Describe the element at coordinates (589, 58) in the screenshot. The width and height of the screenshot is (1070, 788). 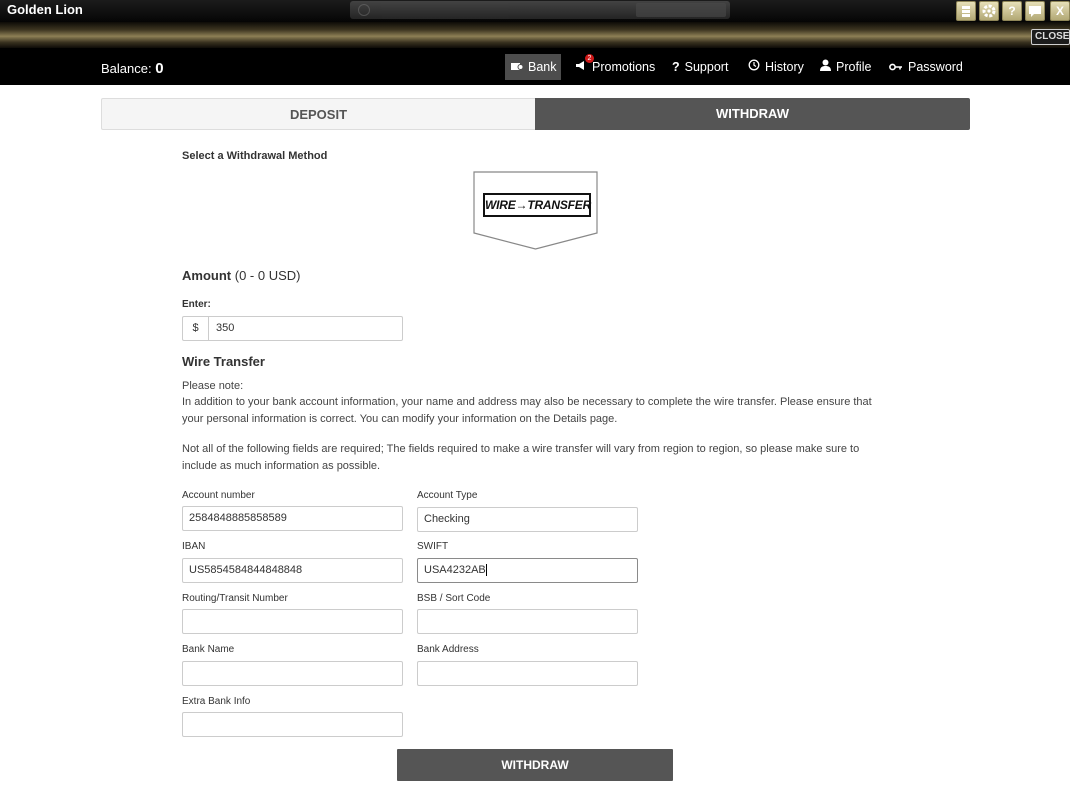
I see `promotions-badge: 2` at that location.